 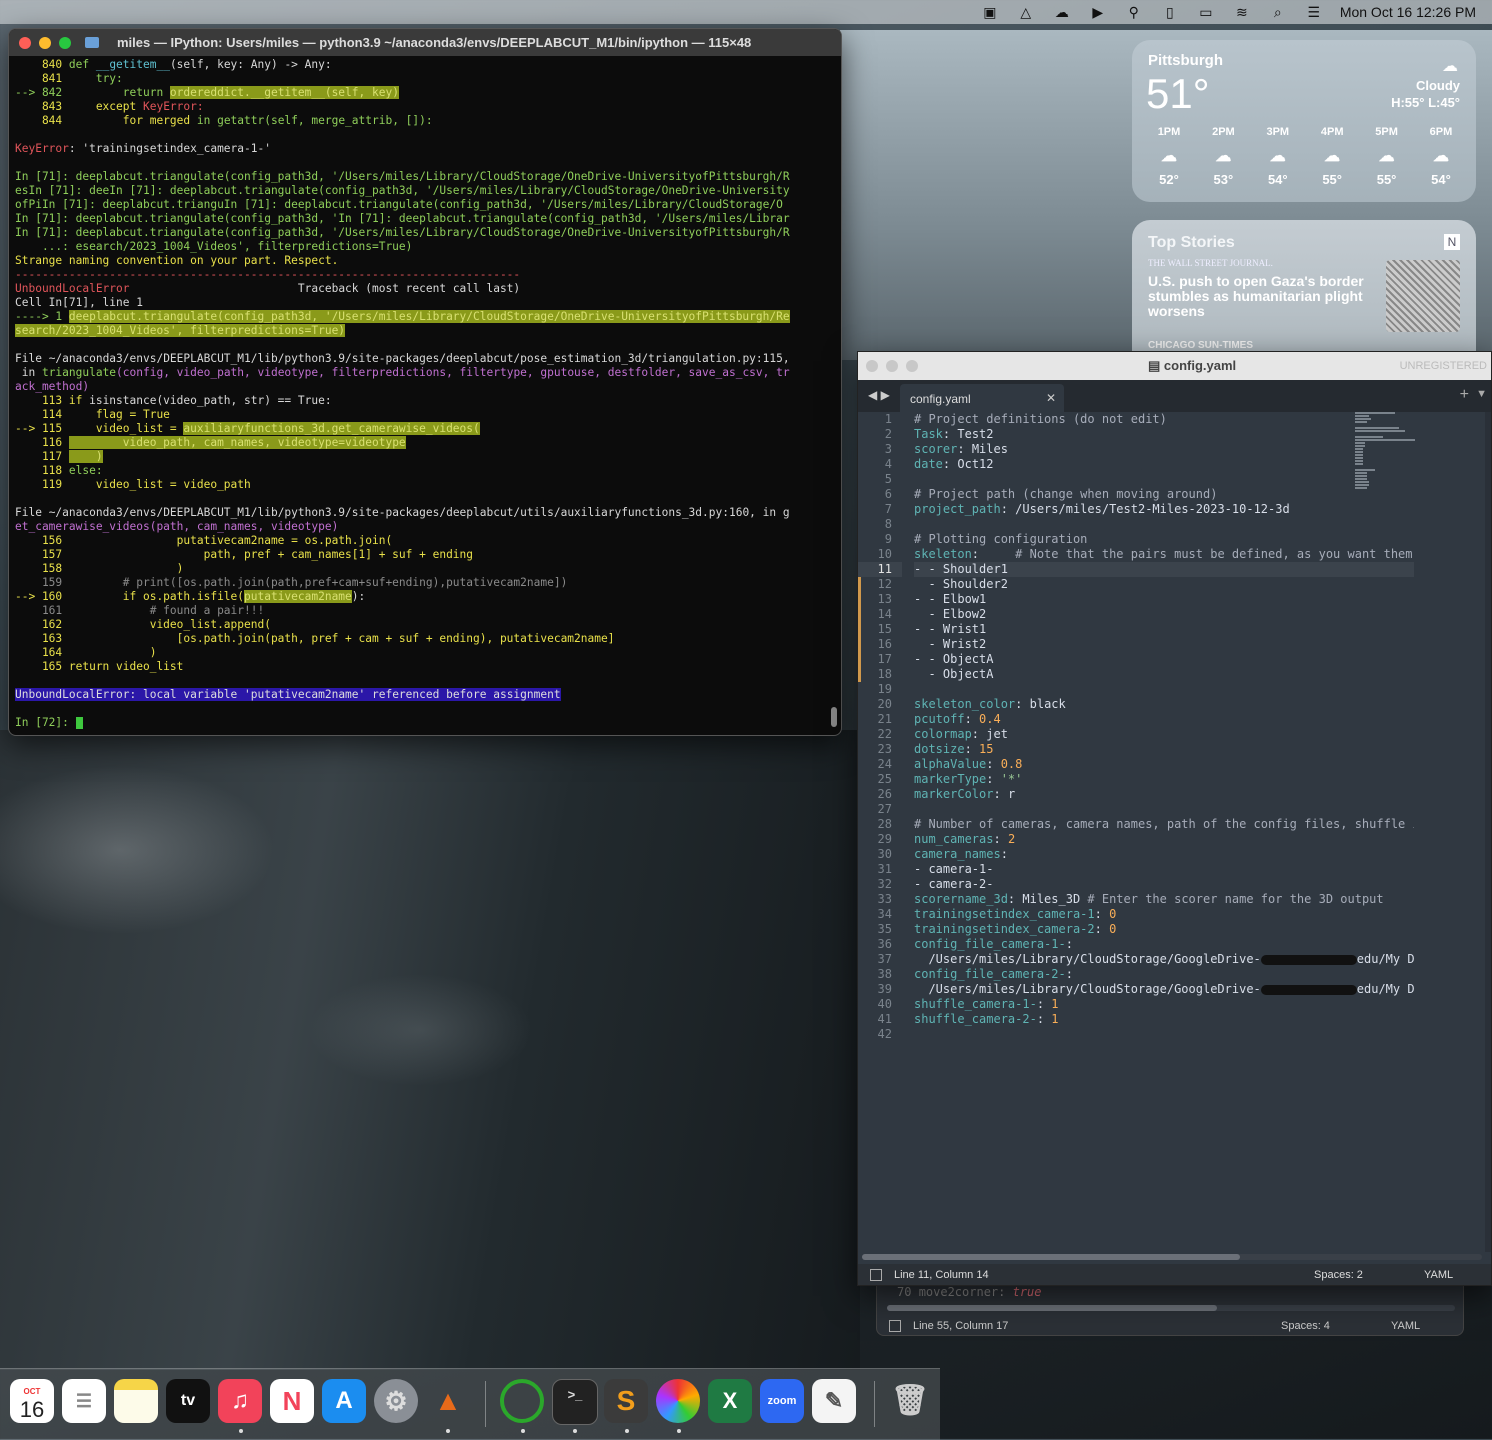 I want to click on code-line: - Elbow2, so click(x=1164, y=614).